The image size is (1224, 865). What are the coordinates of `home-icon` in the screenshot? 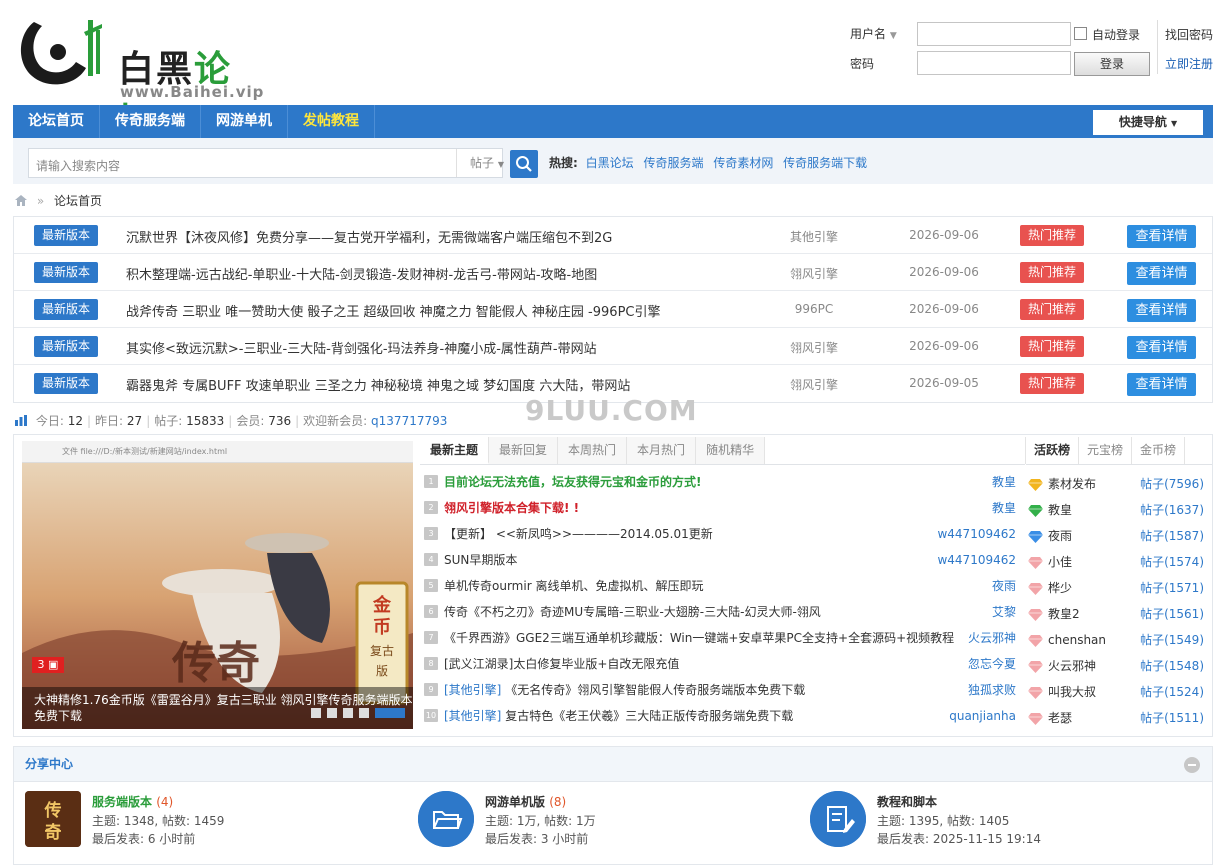 It's located at (21, 200).